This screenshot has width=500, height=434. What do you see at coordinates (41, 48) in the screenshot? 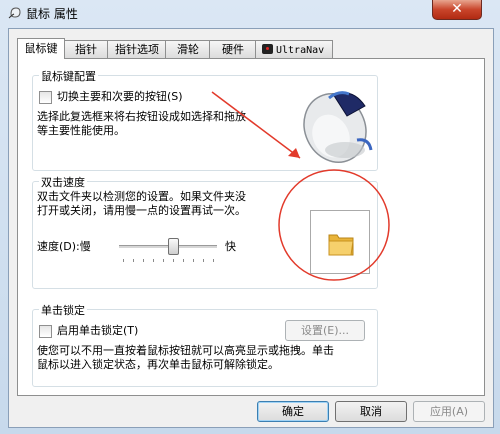
I see `tab-buttons: 鼠标键` at bounding box center [41, 48].